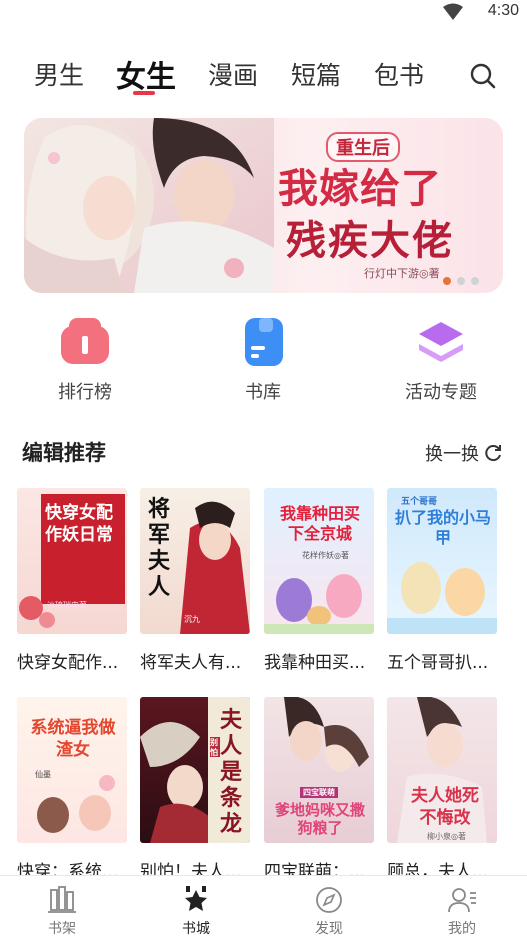  I want to click on book-cover-title: 快穿女配作妖日常, so click(79, 524).